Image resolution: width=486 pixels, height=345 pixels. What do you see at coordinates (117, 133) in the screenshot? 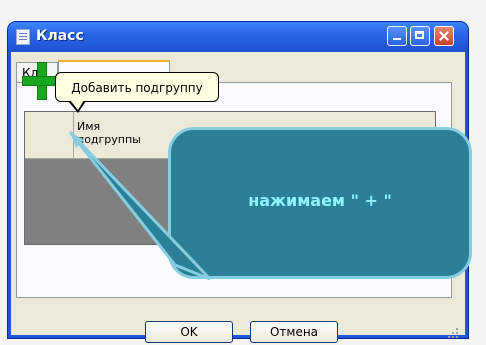
I see `column-header-subgroup-name: Имя подгруппы` at bounding box center [117, 133].